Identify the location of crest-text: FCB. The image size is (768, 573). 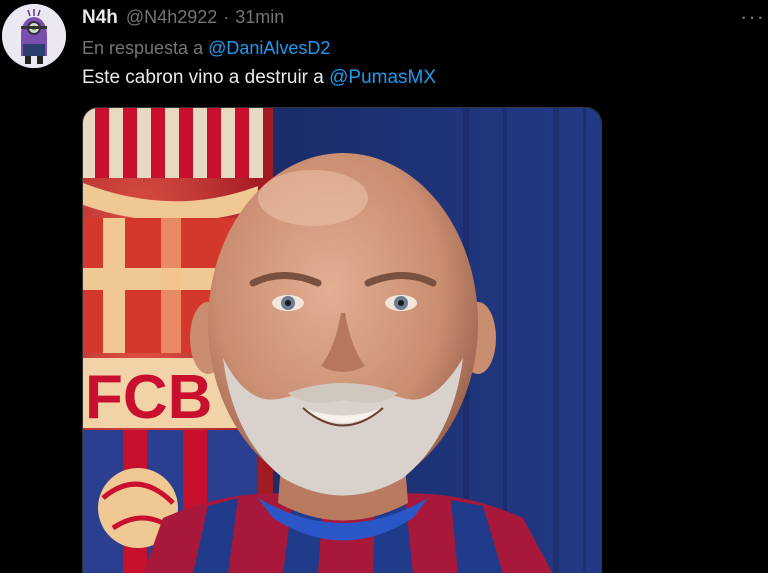
(148, 397).